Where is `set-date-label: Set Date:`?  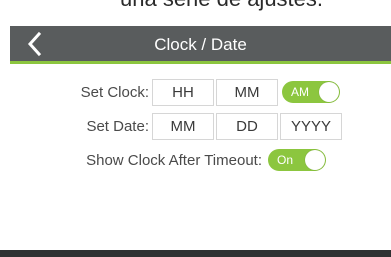 set-date-label: Set Date: is located at coordinates (117, 126).